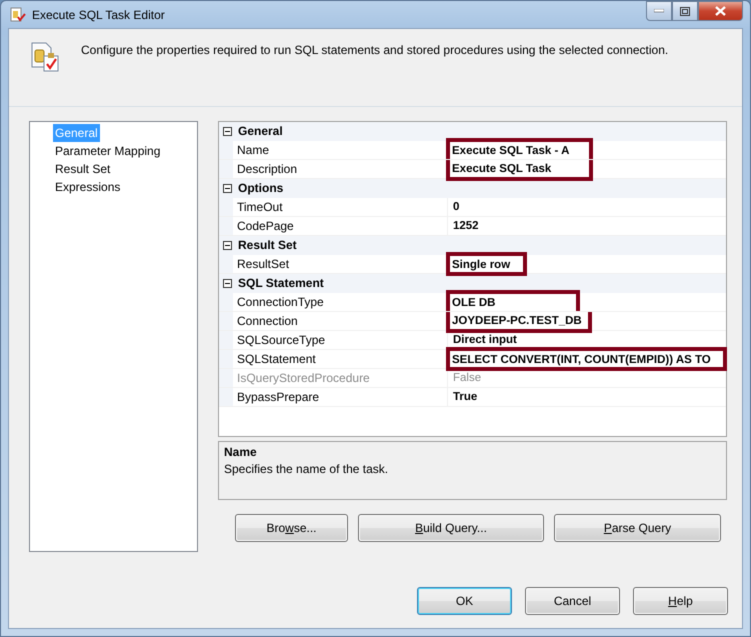 The height and width of the screenshot is (637, 751). Describe the element at coordinates (520, 148) in the screenshot. I see `property-value: Execute SQL Task - A` at that location.